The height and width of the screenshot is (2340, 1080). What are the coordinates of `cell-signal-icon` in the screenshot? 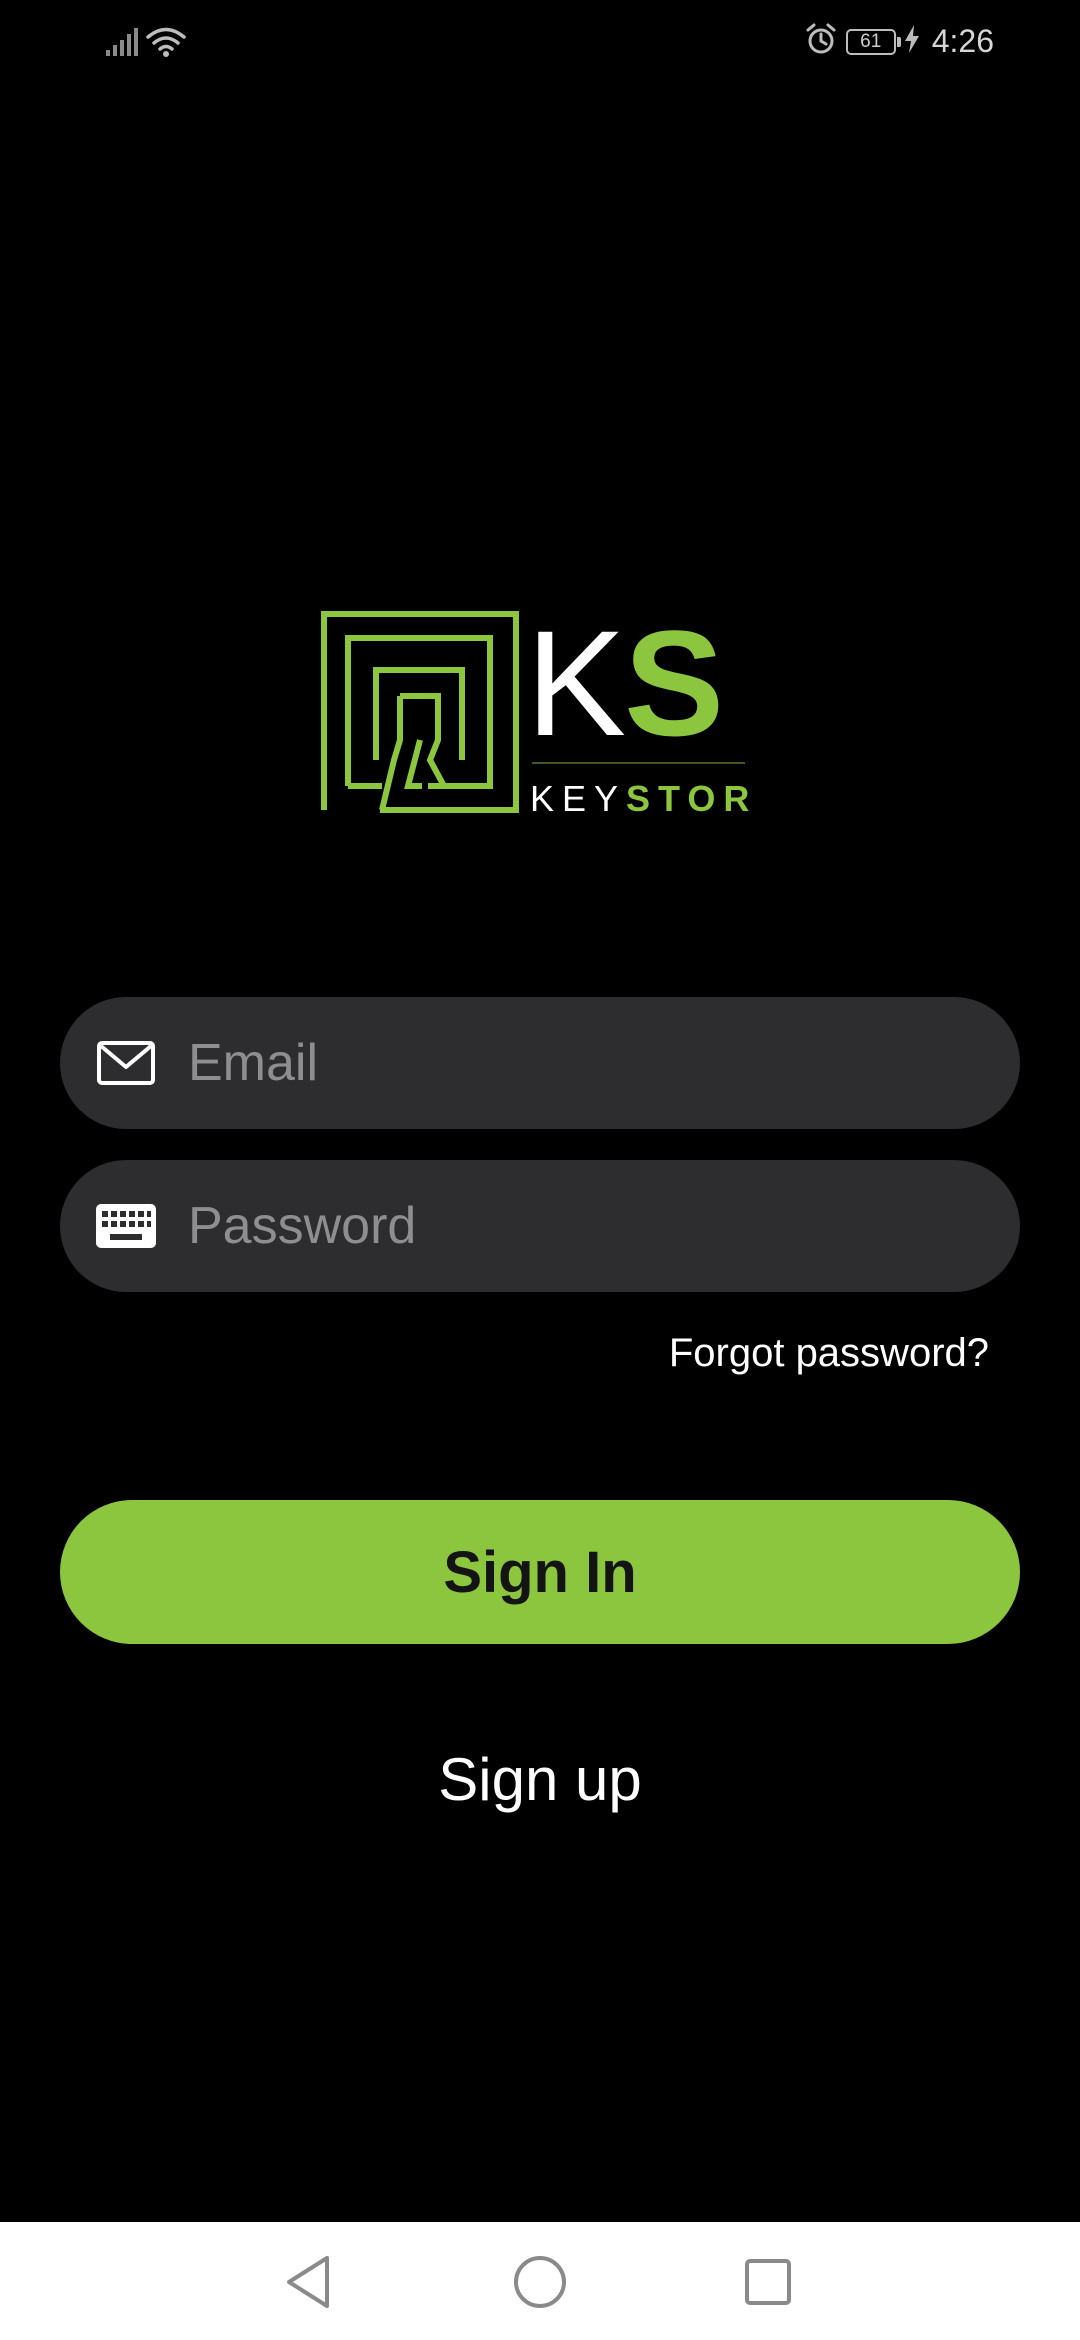 It's located at (123, 45).